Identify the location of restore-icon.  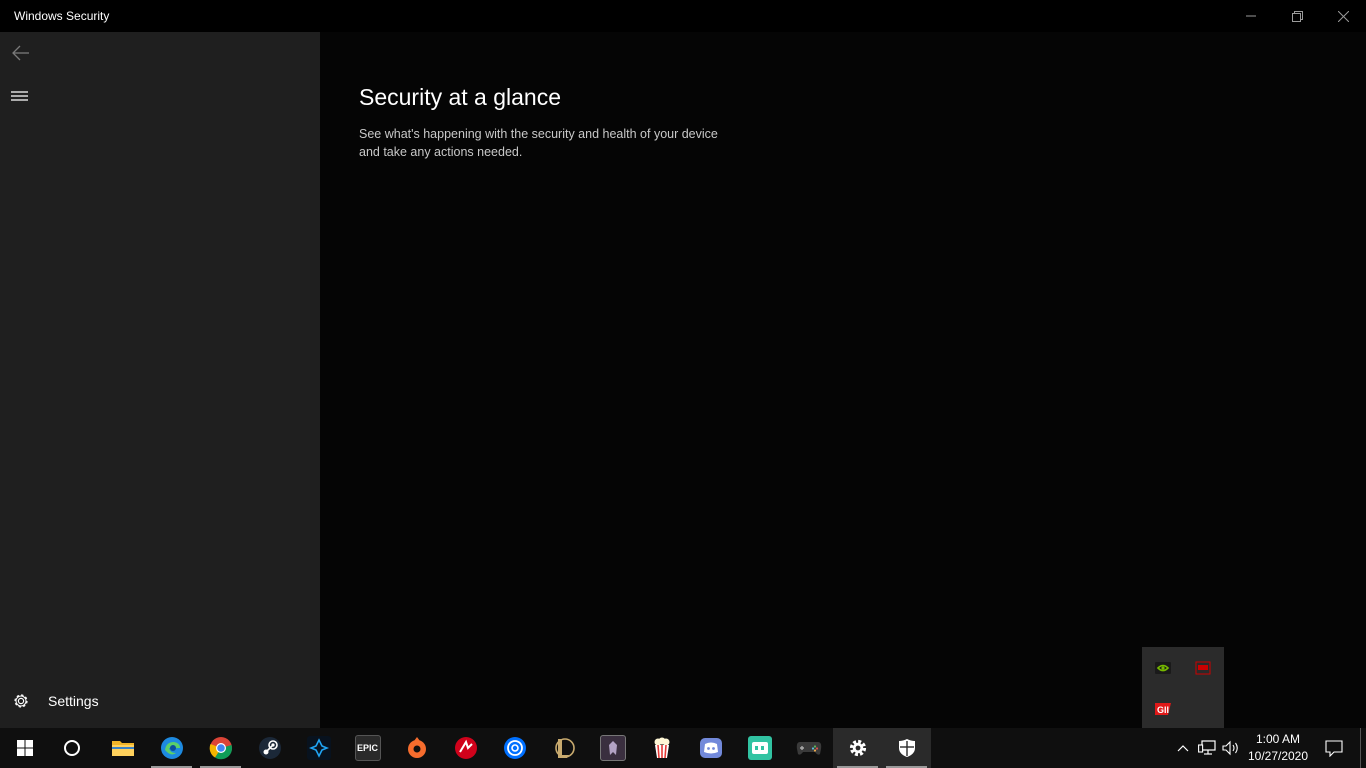
(1297, 16).